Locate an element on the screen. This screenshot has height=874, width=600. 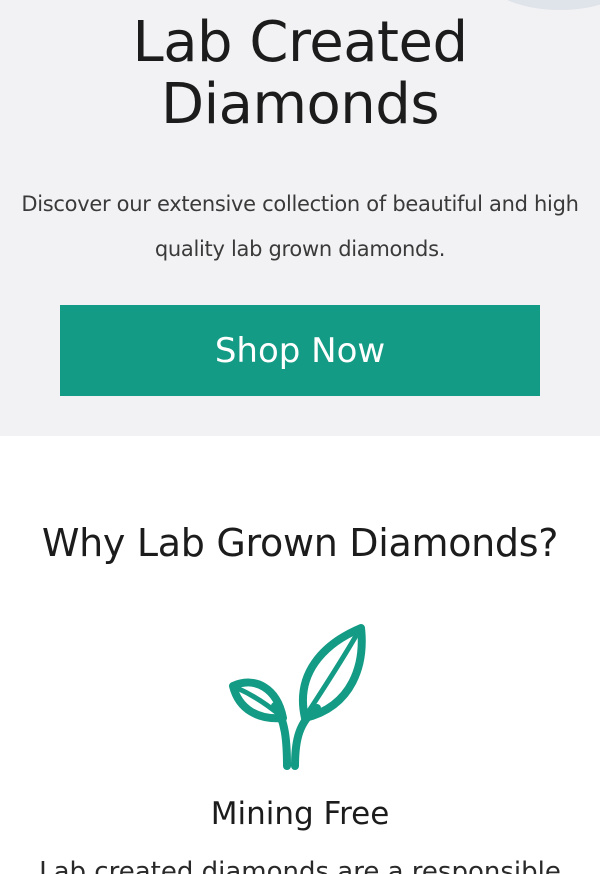
feature-description: Lab created diamonds are a responsible is located at coordinates (300, 865).